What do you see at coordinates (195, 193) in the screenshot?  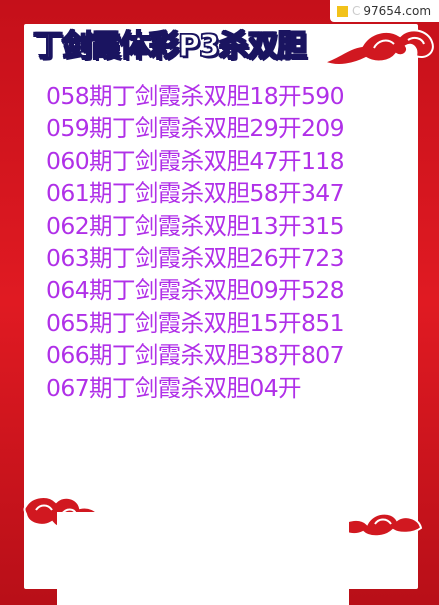 I see `list-item: 061期丁剑霞杀双胆58开347` at bounding box center [195, 193].